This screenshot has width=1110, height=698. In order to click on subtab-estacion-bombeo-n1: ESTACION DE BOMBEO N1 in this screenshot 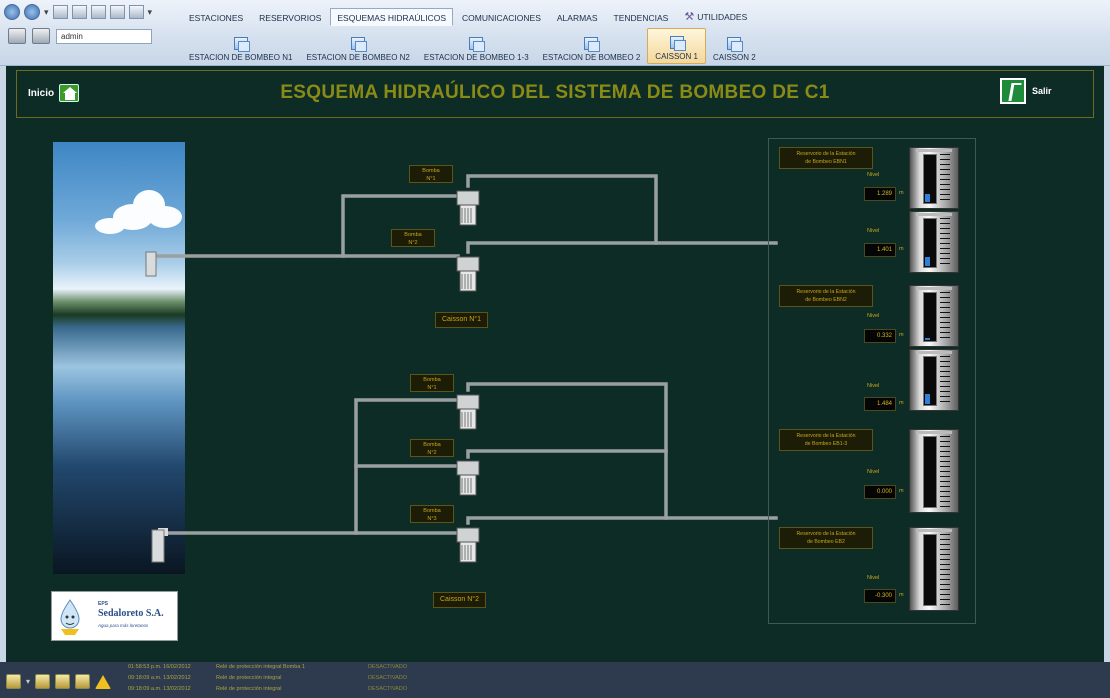, I will do `click(240, 46)`.